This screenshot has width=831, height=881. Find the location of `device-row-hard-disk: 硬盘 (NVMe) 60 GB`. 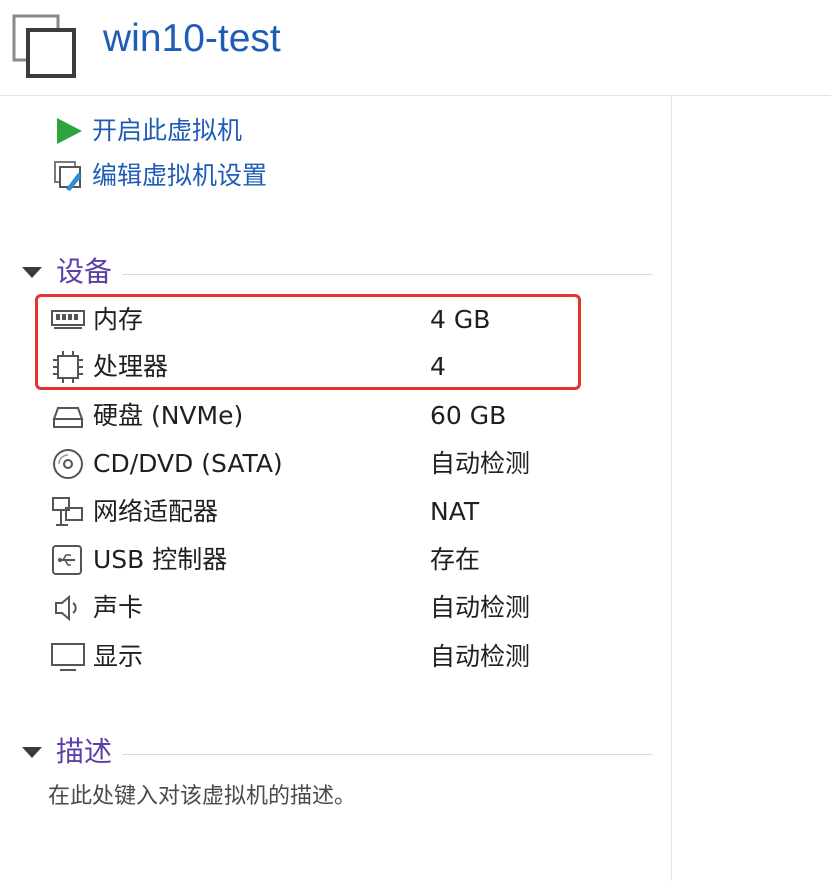

device-row-hard-disk: 硬盘 (NVMe) 60 GB is located at coordinates (330, 416).